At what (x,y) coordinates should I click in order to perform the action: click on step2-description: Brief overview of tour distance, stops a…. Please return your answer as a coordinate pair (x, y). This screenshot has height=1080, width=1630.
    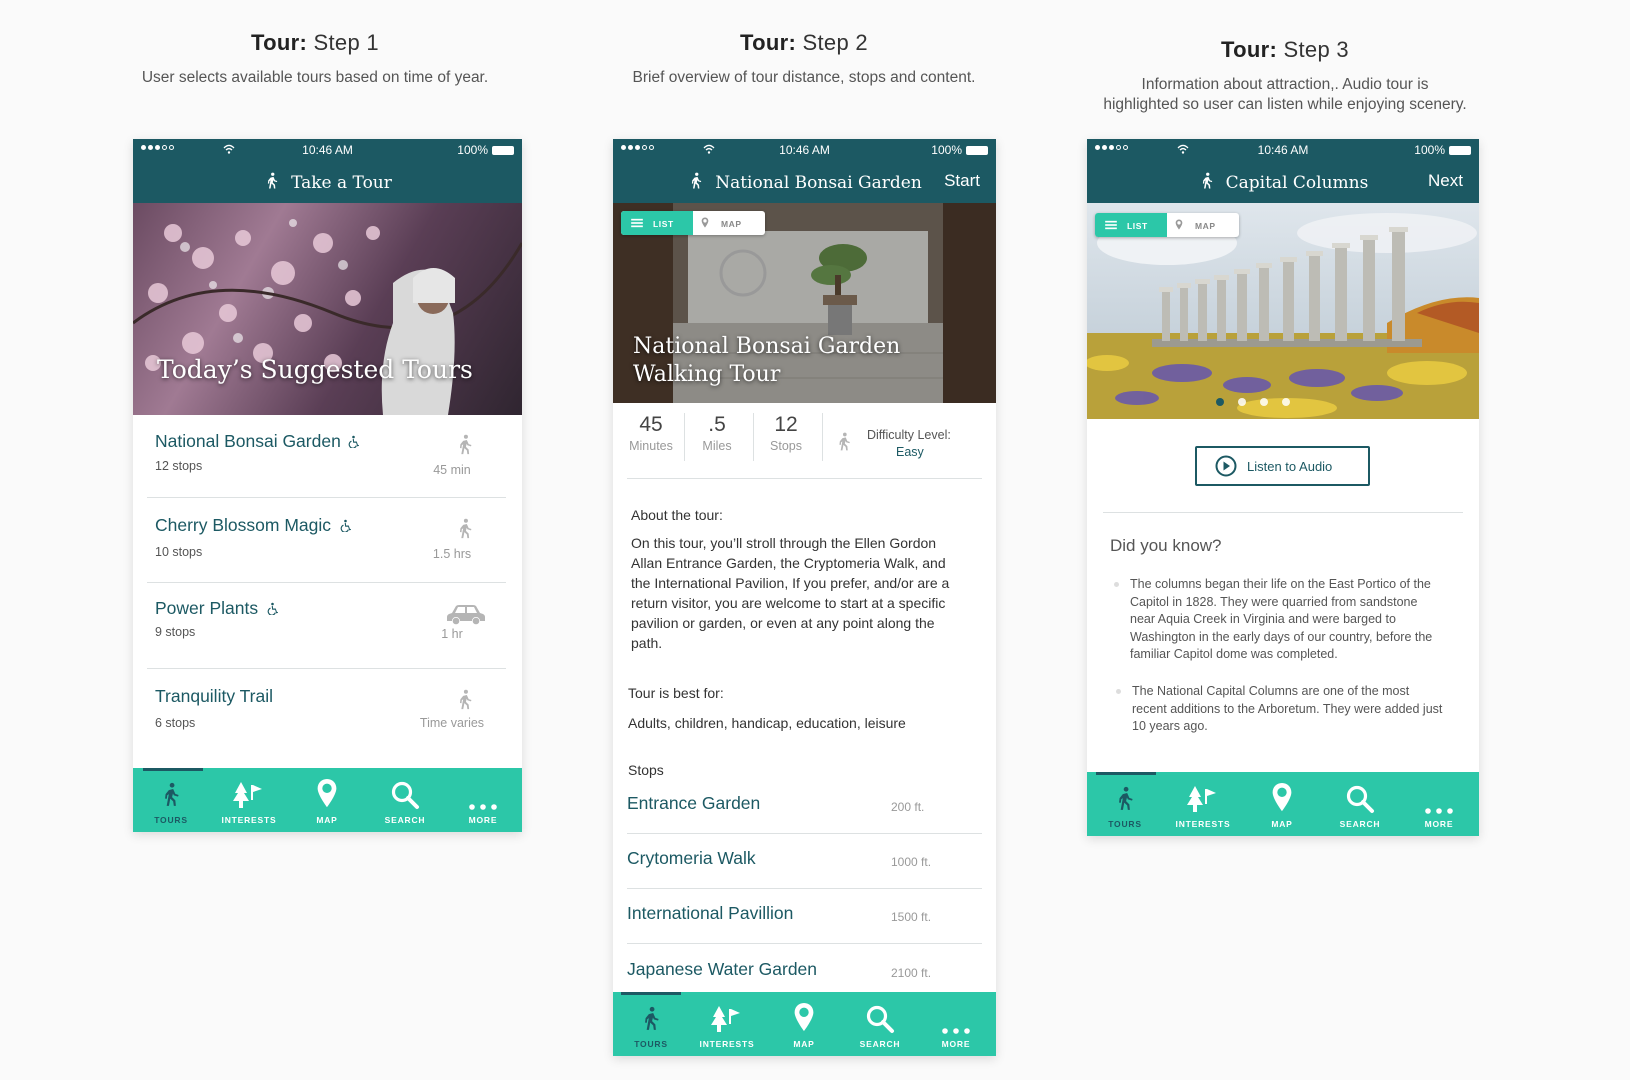
    Looking at the image, I should click on (804, 77).